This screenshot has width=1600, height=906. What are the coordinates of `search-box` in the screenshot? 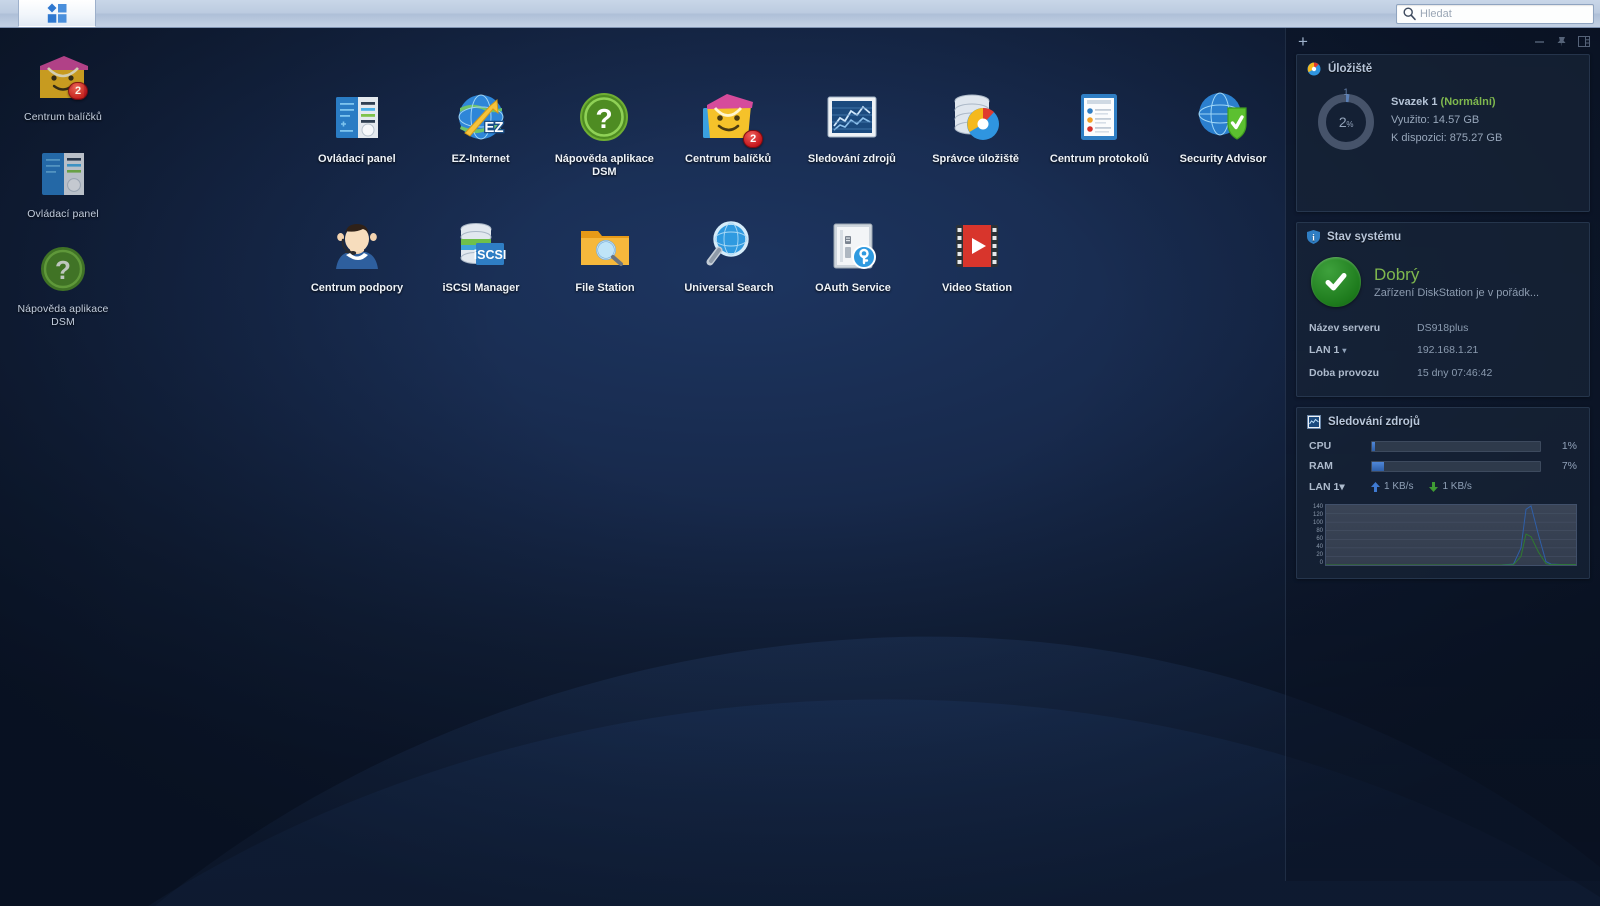 It's located at (1495, 13).